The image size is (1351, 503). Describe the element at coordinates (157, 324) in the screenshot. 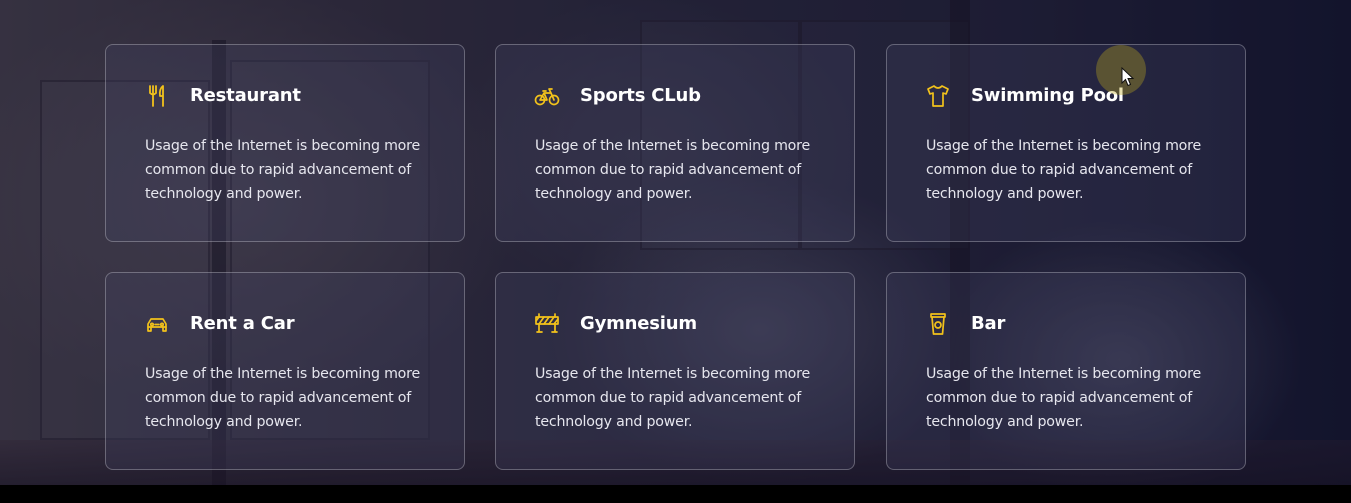

I see `car-icon` at that location.